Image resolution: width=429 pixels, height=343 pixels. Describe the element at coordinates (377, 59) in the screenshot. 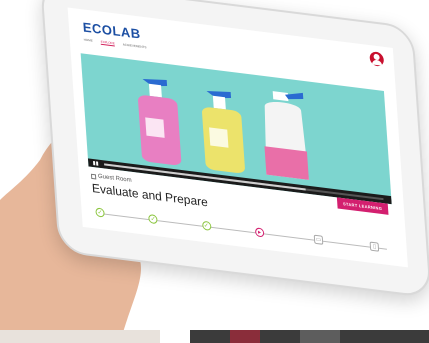

I see `user-avatar-icon` at that location.